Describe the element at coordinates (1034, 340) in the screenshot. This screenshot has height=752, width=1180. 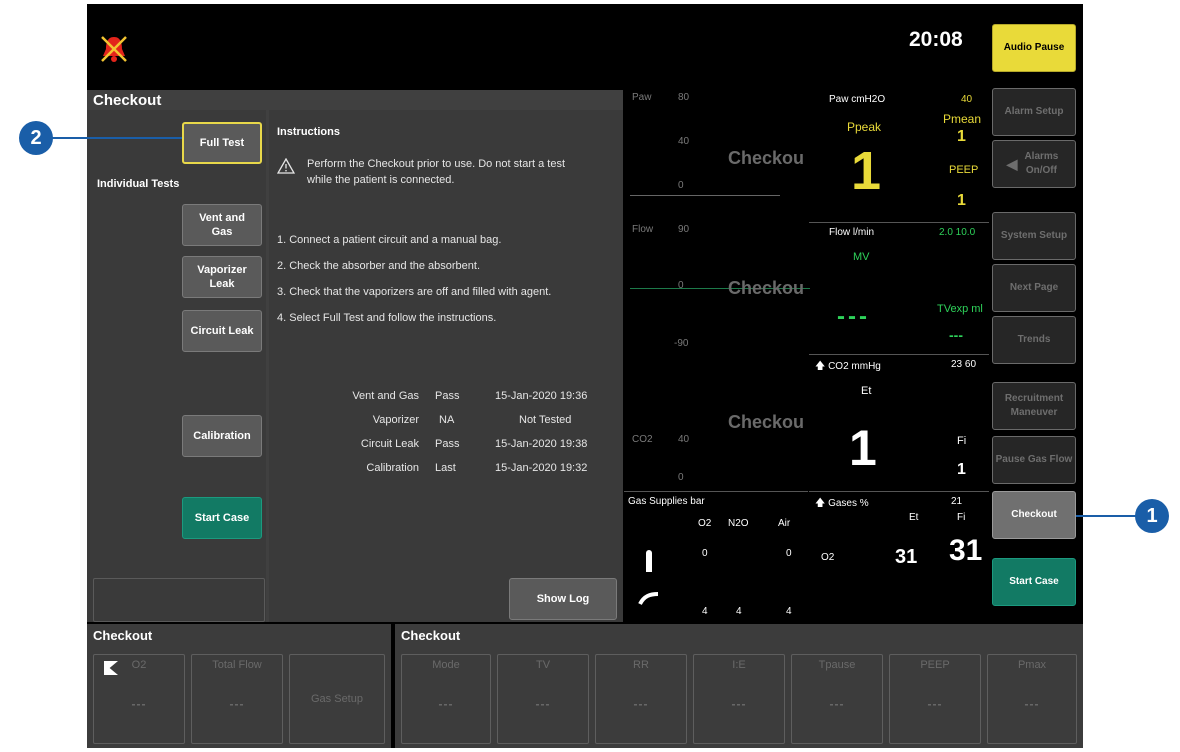
I see `trends-button: Trends` at that location.